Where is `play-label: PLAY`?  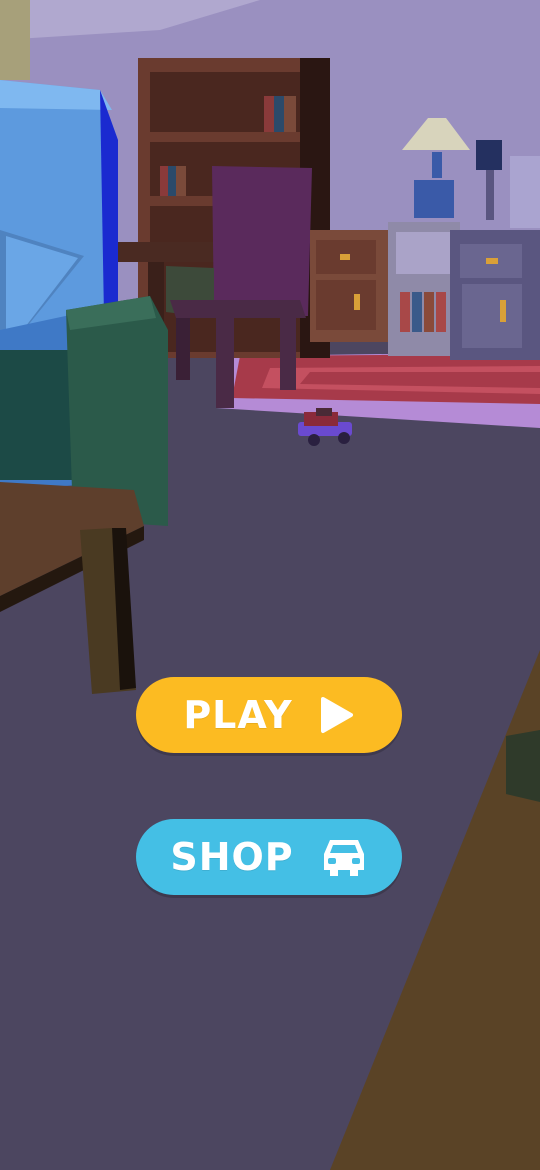 play-label: PLAY is located at coordinates (238, 715).